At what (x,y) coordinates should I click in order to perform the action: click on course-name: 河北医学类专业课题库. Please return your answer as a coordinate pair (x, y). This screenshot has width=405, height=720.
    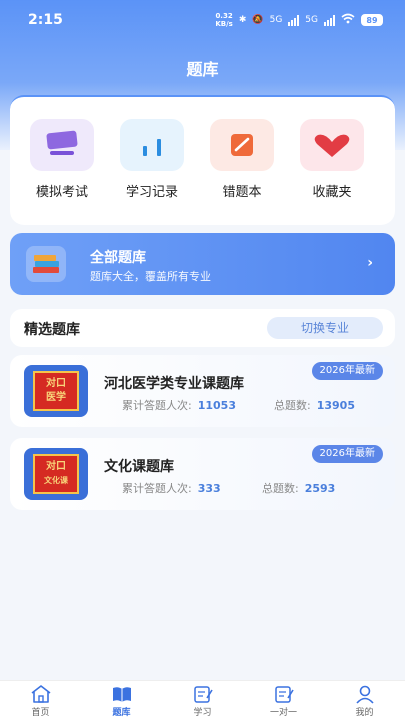
    Looking at the image, I should click on (174, 384).